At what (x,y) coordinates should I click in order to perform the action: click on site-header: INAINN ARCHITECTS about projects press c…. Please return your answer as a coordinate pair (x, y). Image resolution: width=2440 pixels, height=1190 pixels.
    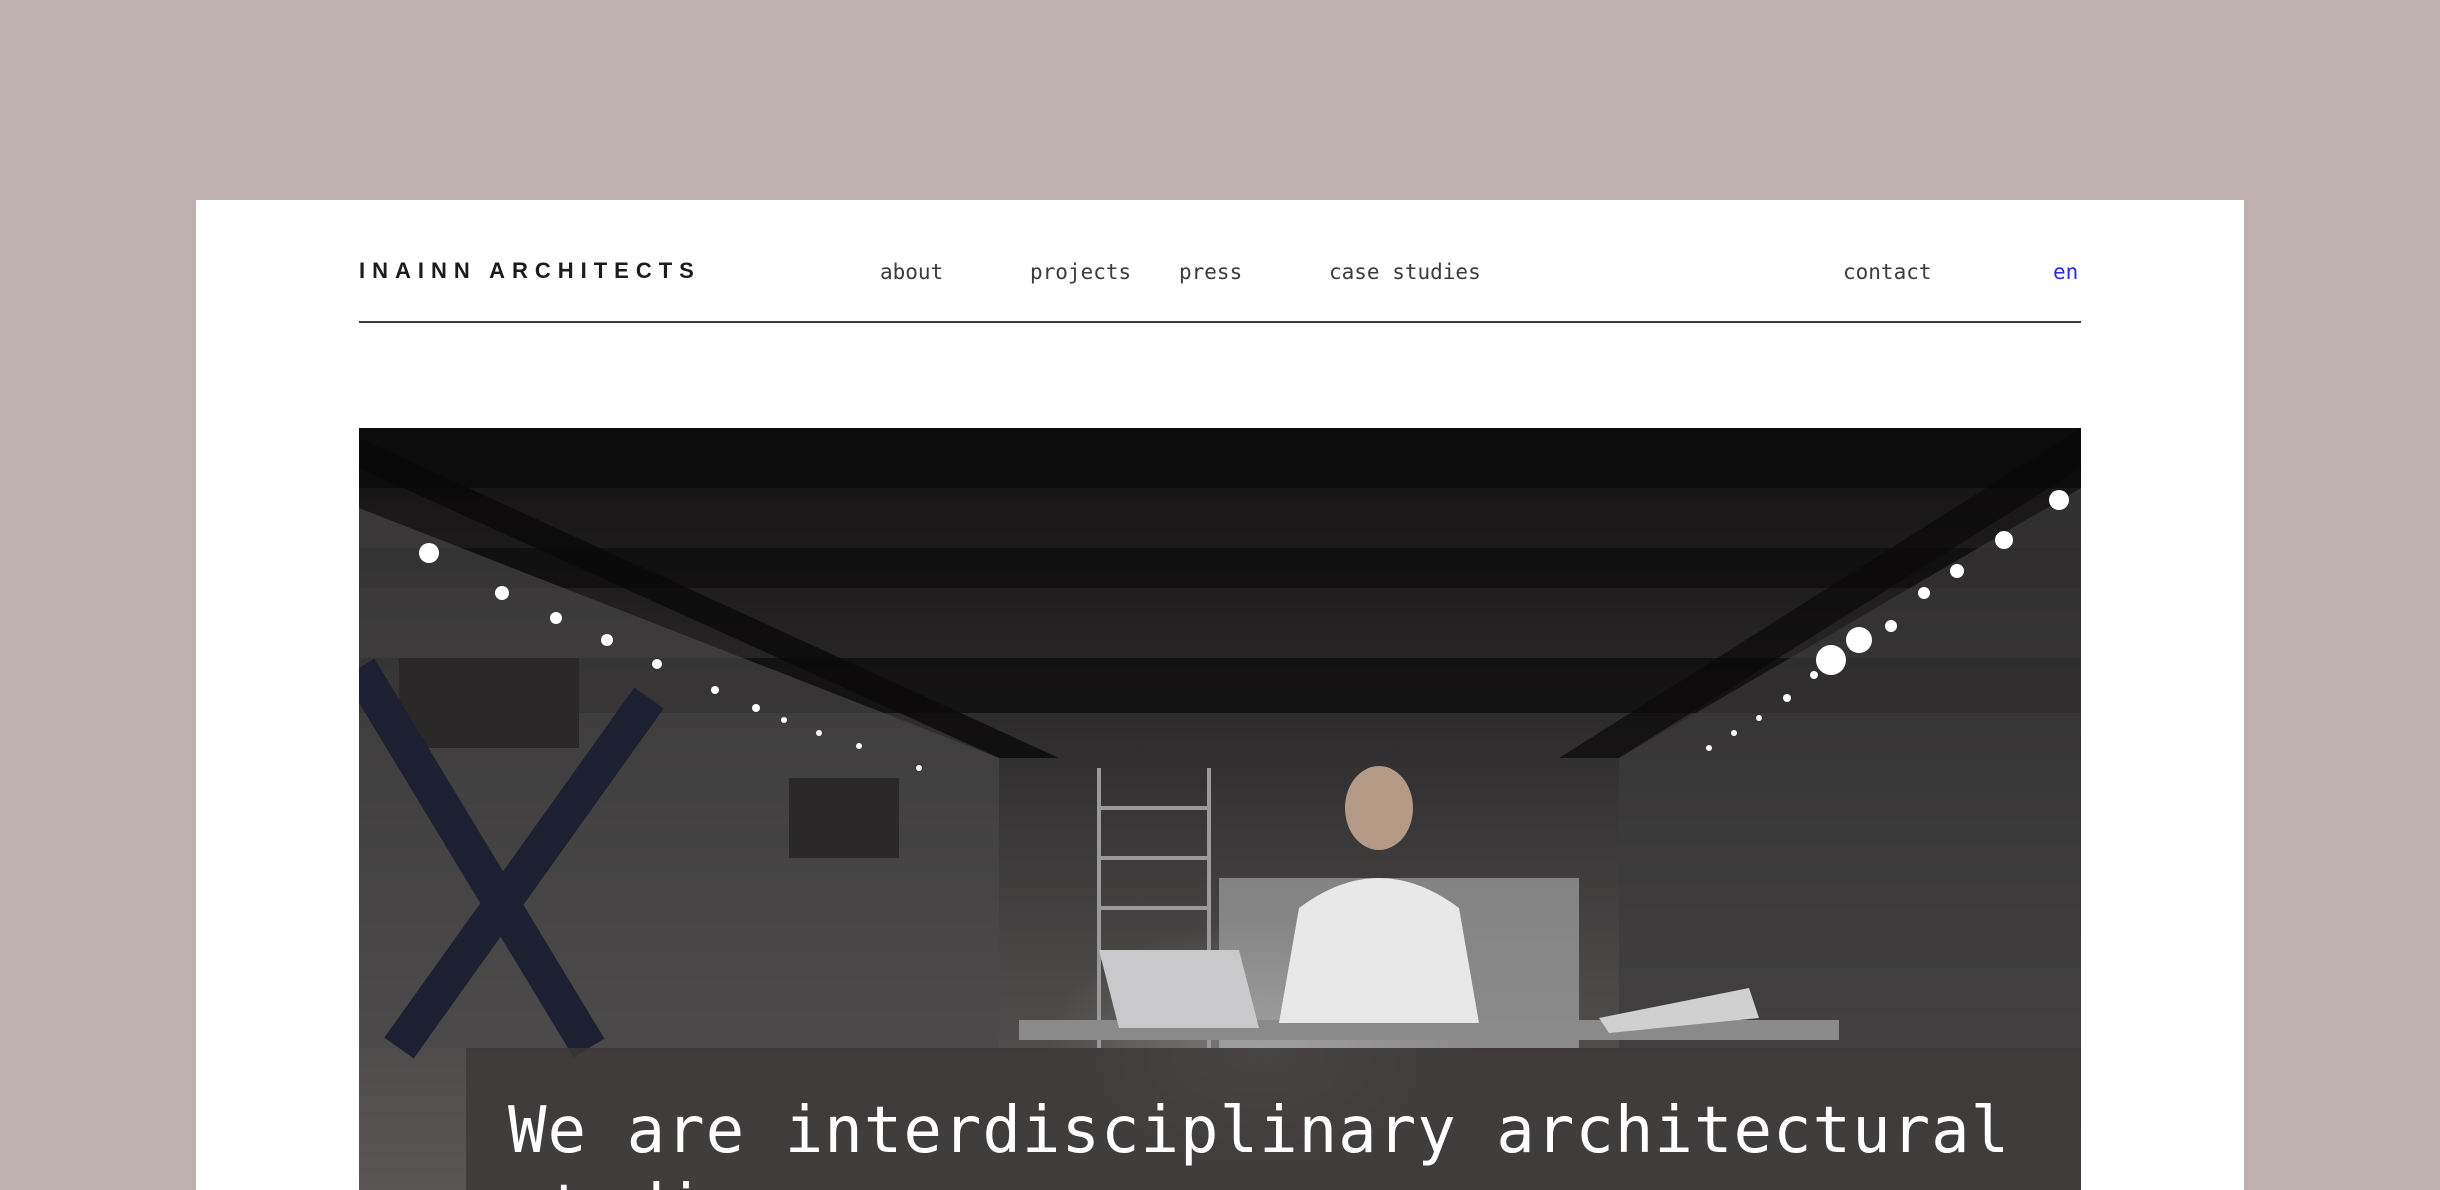
    Looking at the image, I should click on (1220, 261).